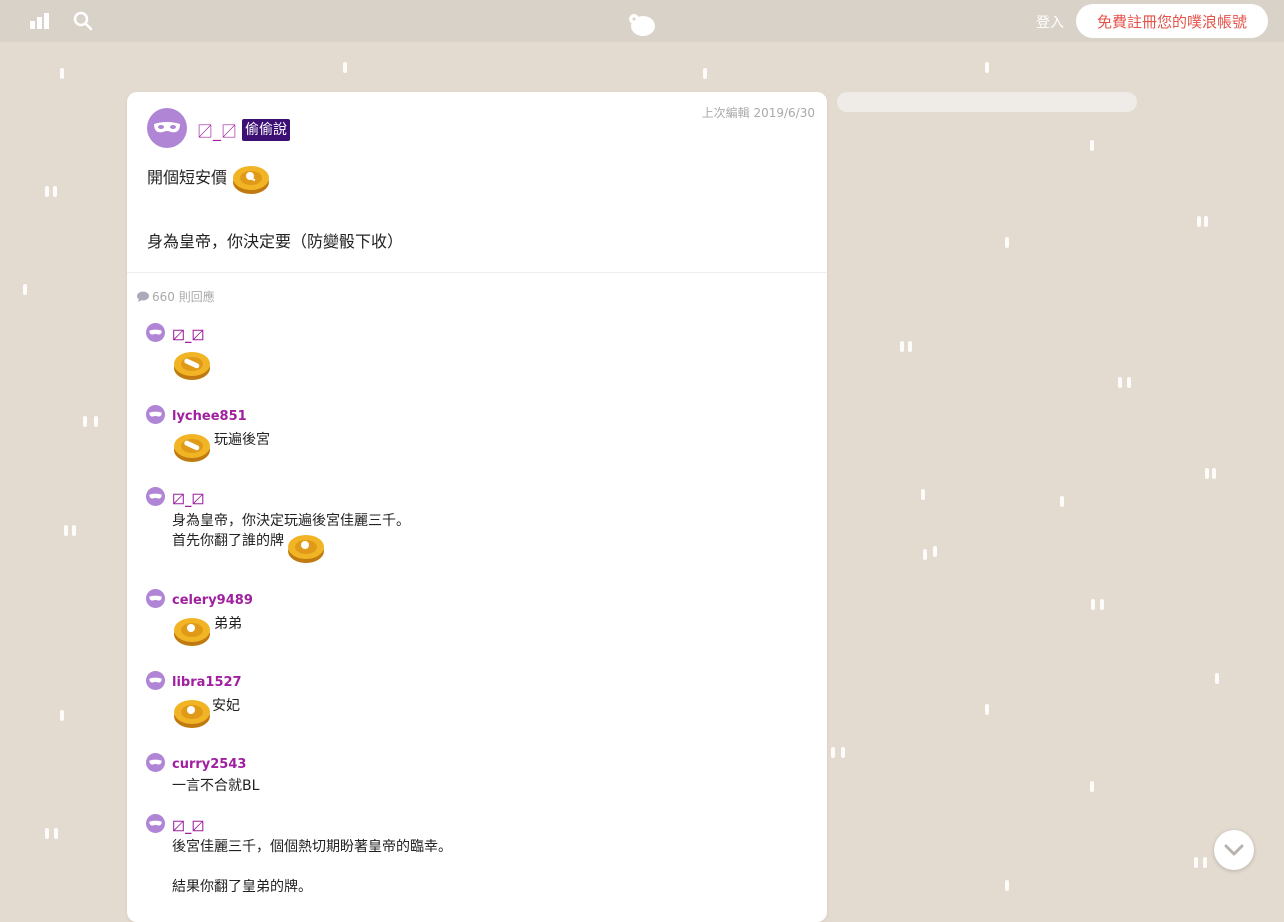 This screenshot has height=922, width=1284. Describe the element at coordinates (987, 102) in the screenshot. I see `sidebar-placeholder` at that location.